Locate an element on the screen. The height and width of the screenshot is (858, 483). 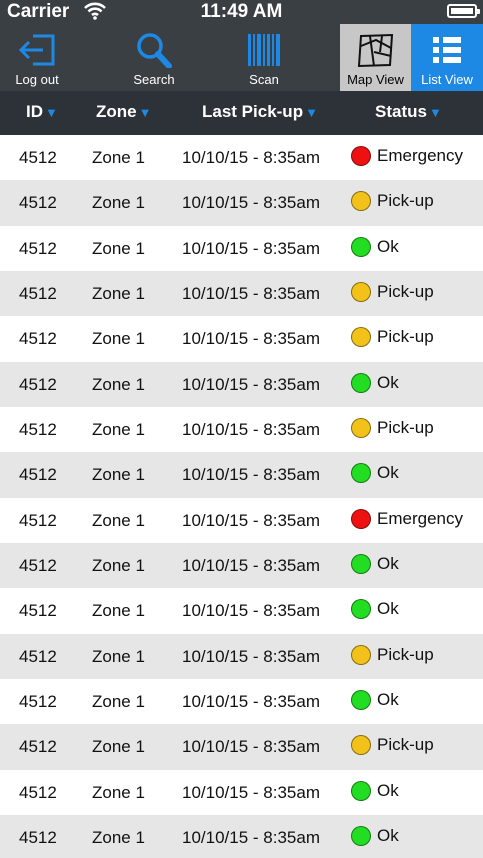
table-header: ID ▼ Zone ▼ Last Pick-up ▼ Status ▼ is located at coordinates (241, 113).